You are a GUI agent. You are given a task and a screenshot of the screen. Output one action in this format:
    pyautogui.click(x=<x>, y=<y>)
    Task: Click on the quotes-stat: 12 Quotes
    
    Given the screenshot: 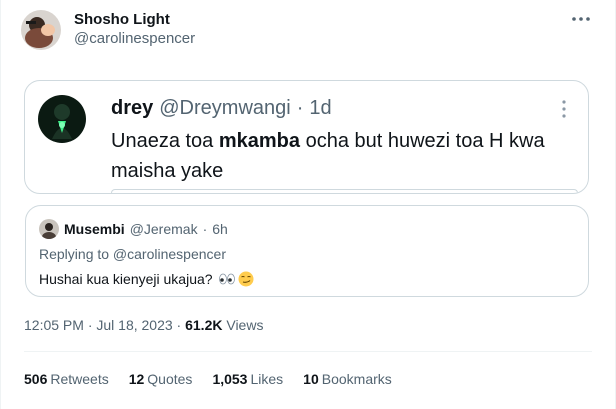 What is the action you would take?
    pyautogui.click(x=161, y=379)
    